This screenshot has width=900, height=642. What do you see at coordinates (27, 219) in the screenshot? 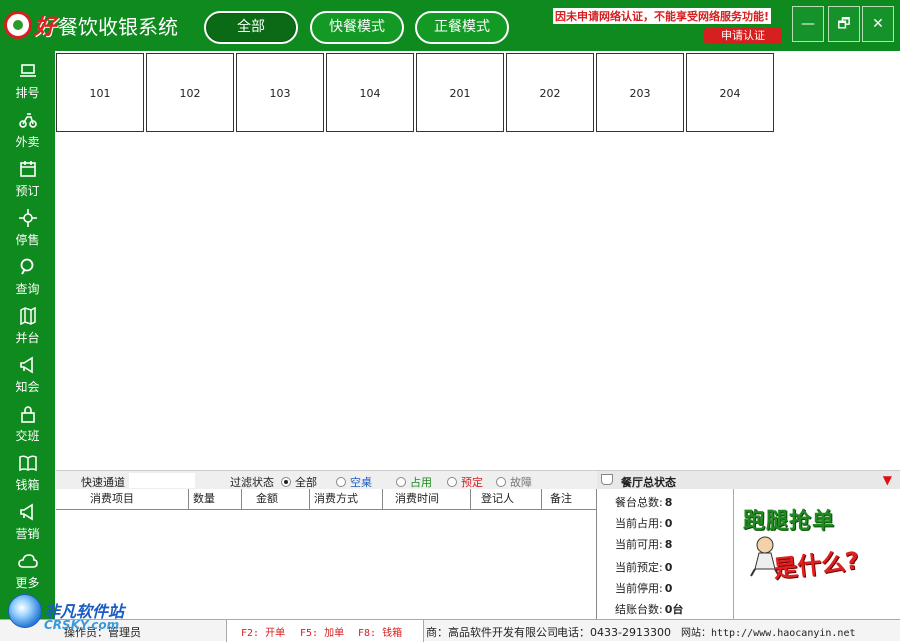
I see `crosshair-icon` at bounding box center [27, 219].